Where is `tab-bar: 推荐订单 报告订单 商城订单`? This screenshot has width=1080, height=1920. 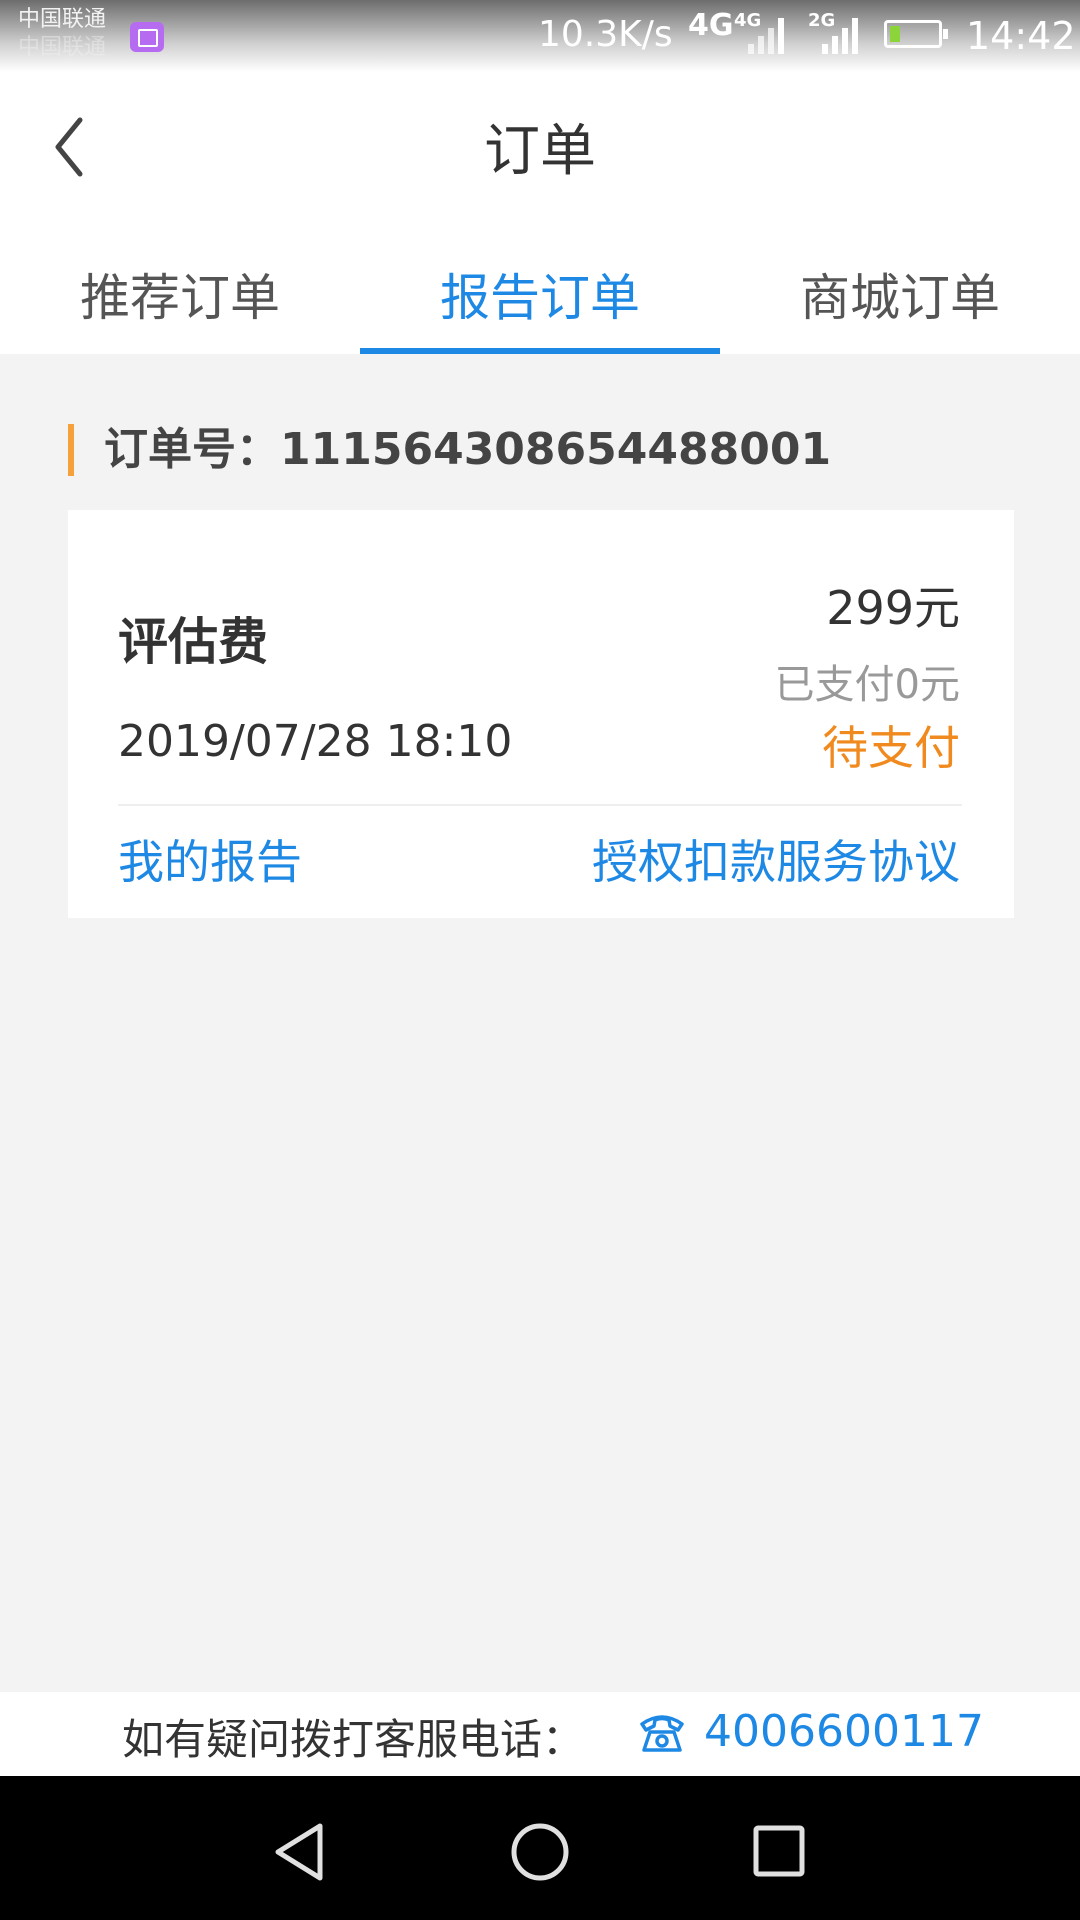
tab-bar: 推荐订单 报告订单 商城订单 is located at coordinates (540, 284).